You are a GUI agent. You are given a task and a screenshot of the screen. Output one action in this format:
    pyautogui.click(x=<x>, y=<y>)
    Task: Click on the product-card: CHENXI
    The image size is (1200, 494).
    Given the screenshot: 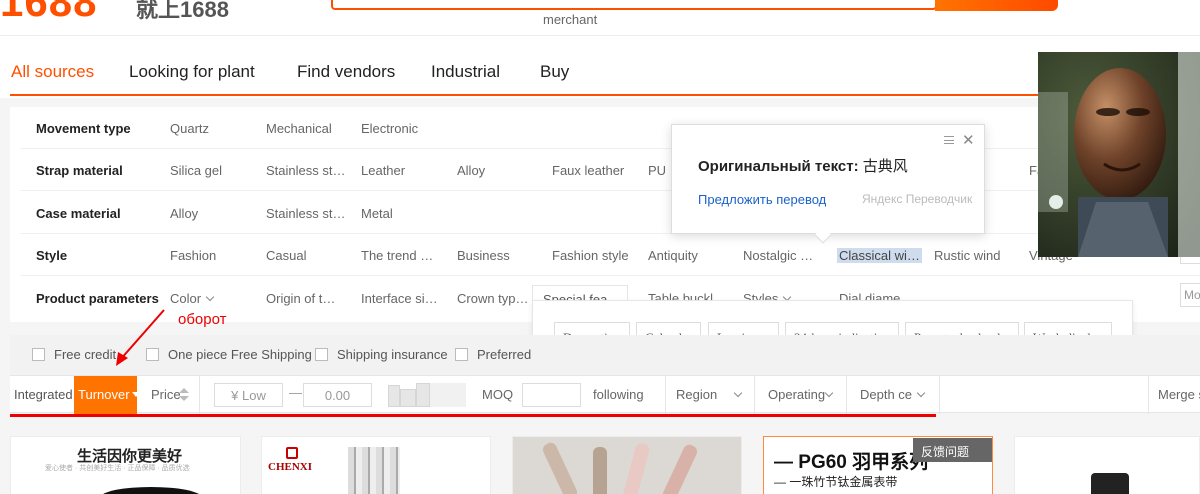 What is the action you would take?
    pyautogui.click(x=376, y=465)
    